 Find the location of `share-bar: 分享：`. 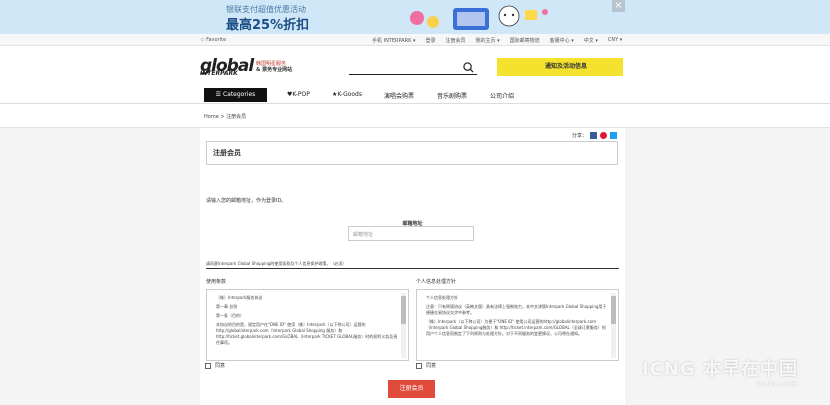

share-bar: 分享： is located at coordinates (595, 135).